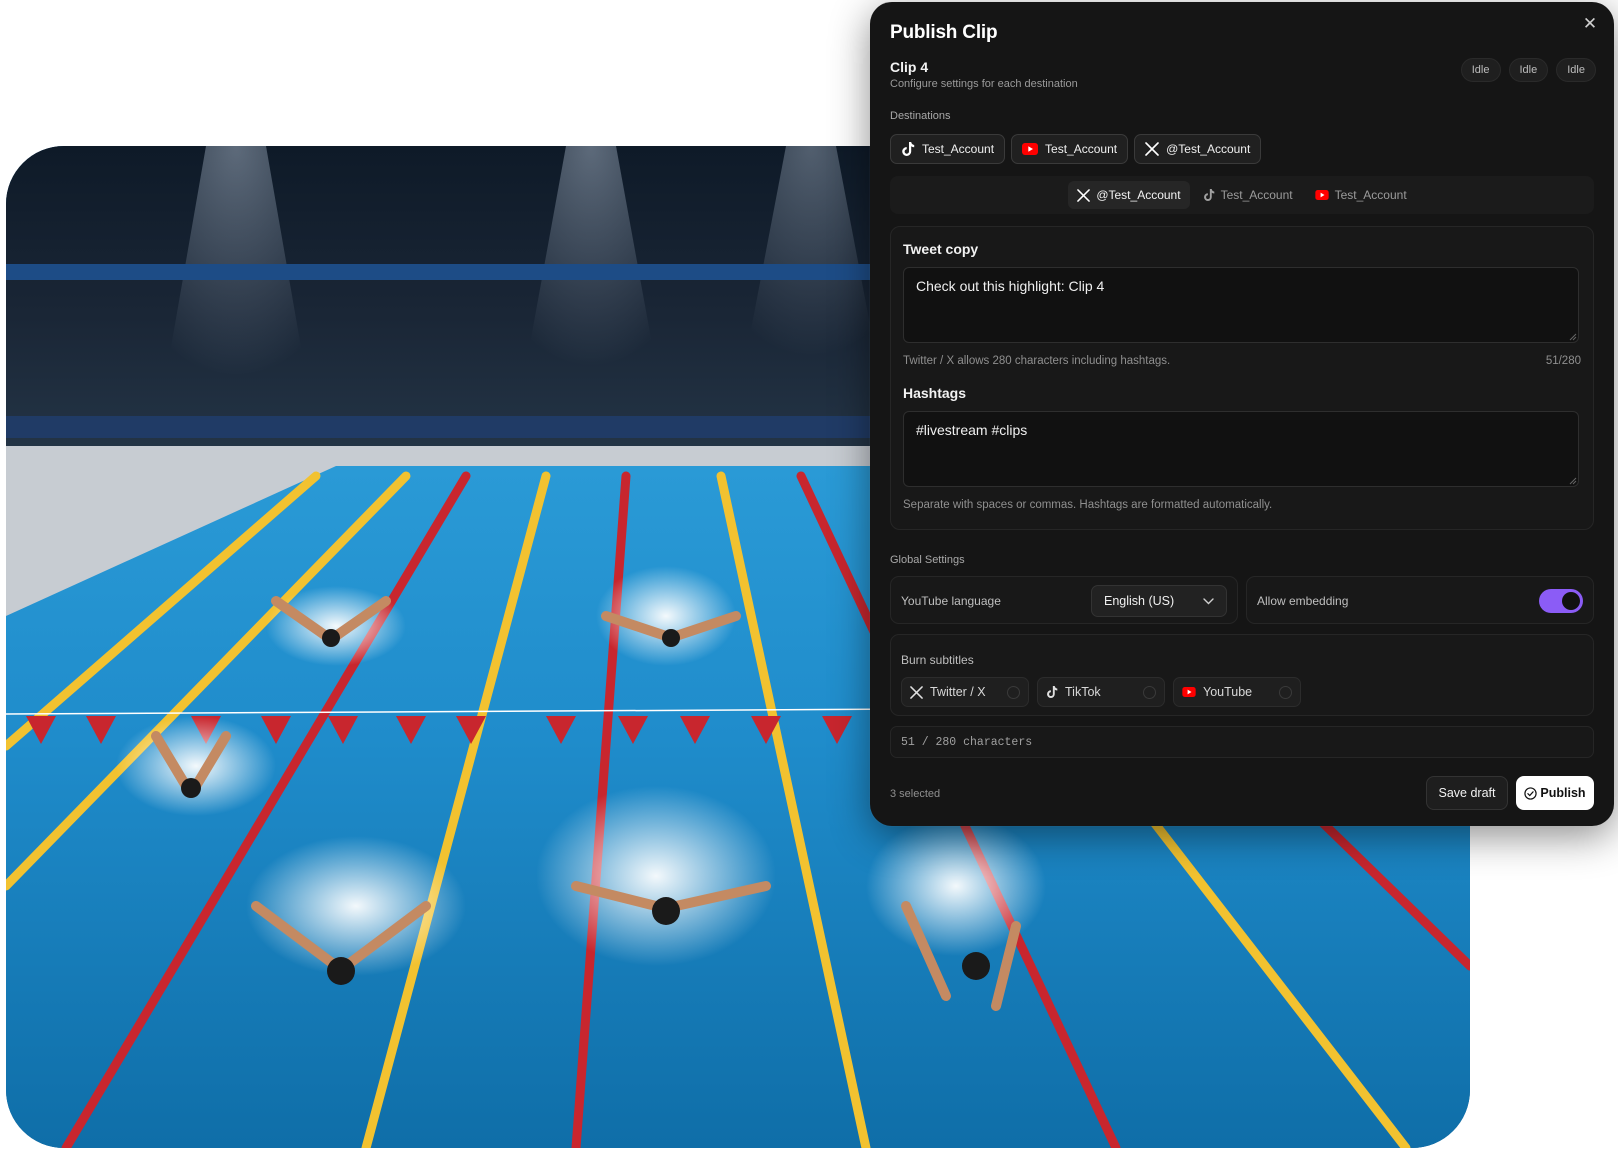  I want to click on hashtags-textarea: #livestream #clips, so click(1241, 449).